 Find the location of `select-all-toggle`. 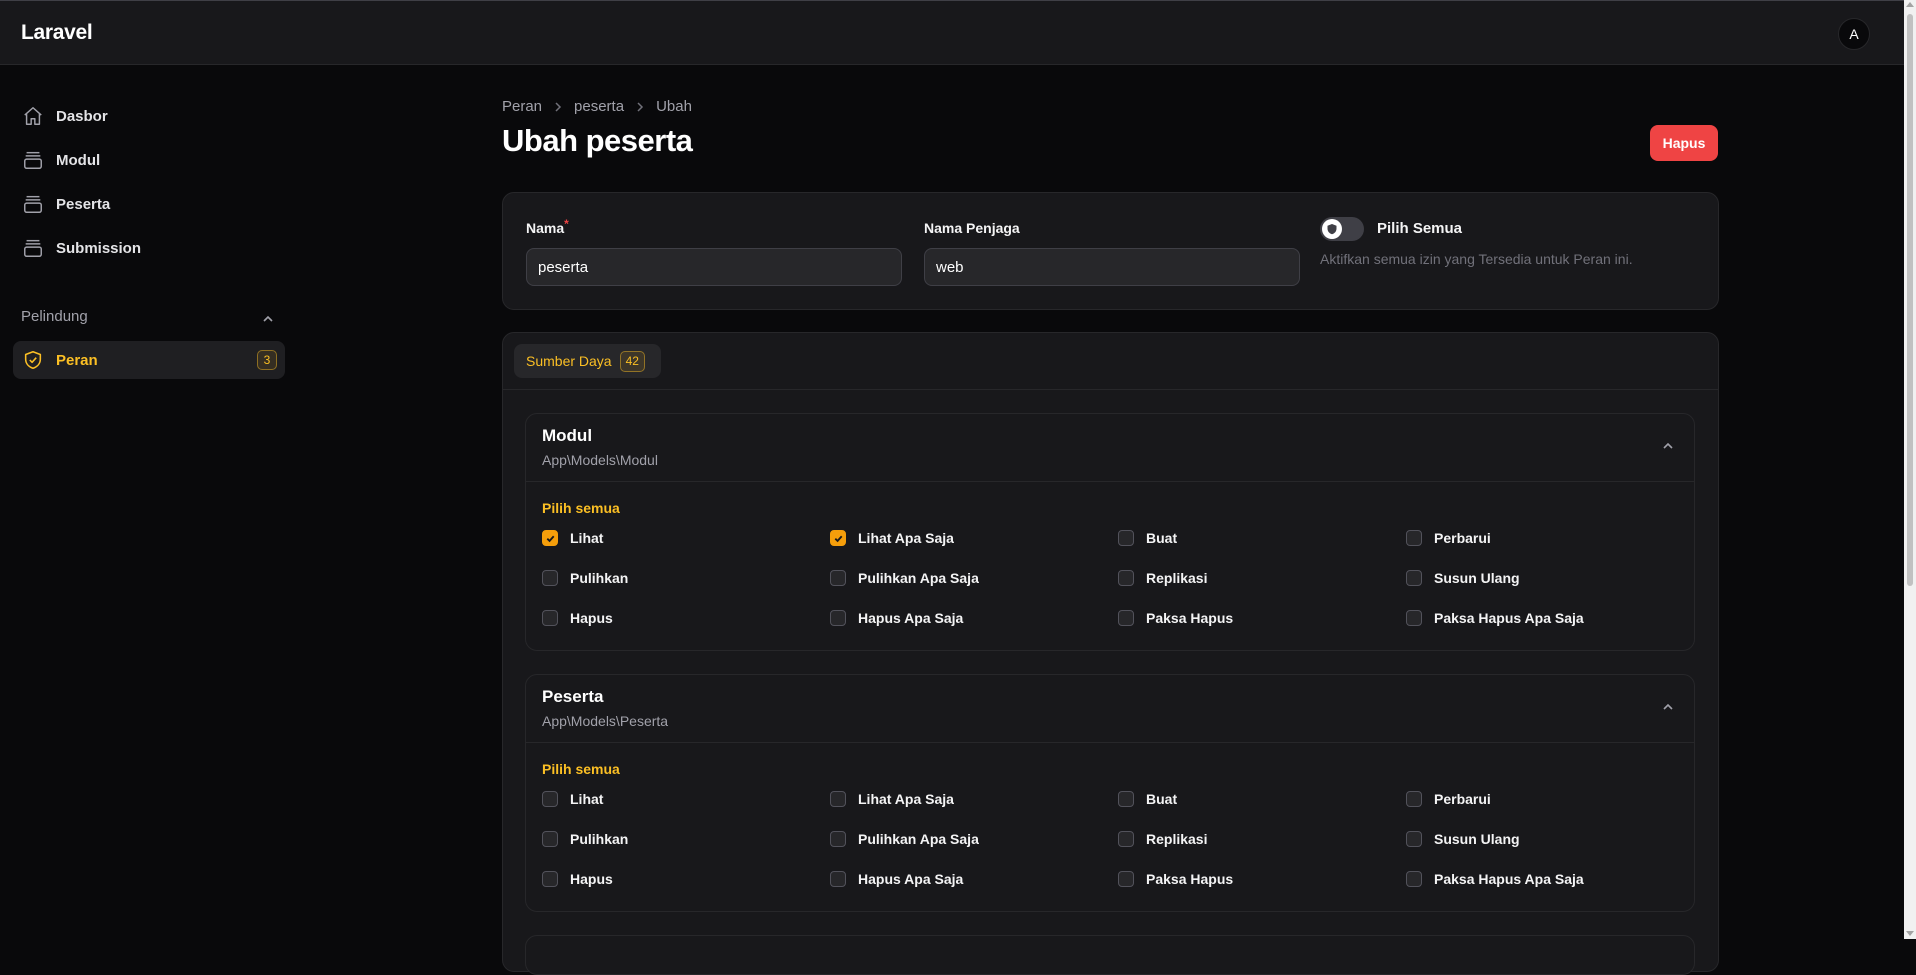

select-all-toggle is located at coordinates (1342, 229).